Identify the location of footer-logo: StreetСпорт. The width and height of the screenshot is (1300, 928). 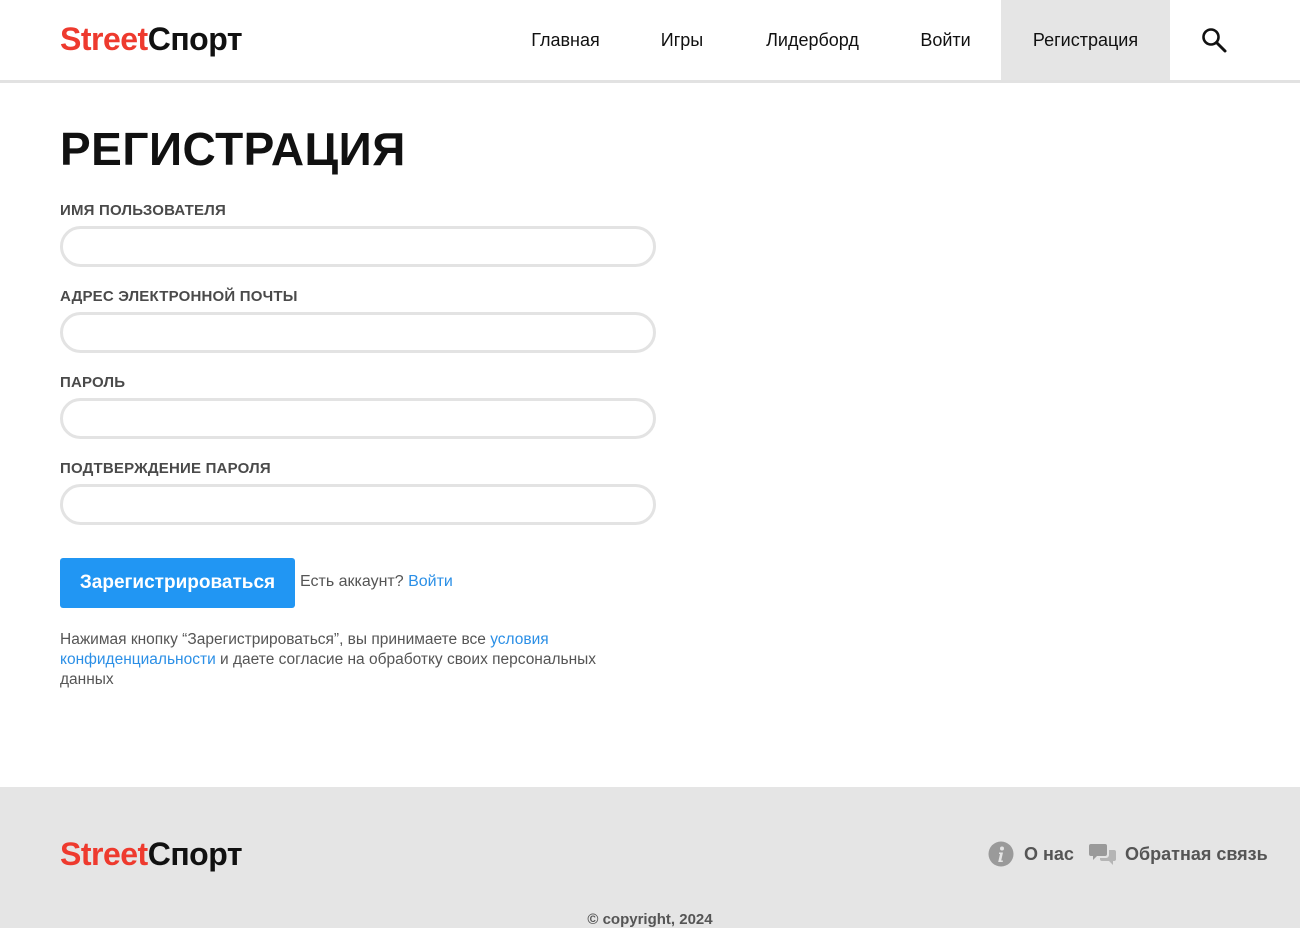
(151, 854).